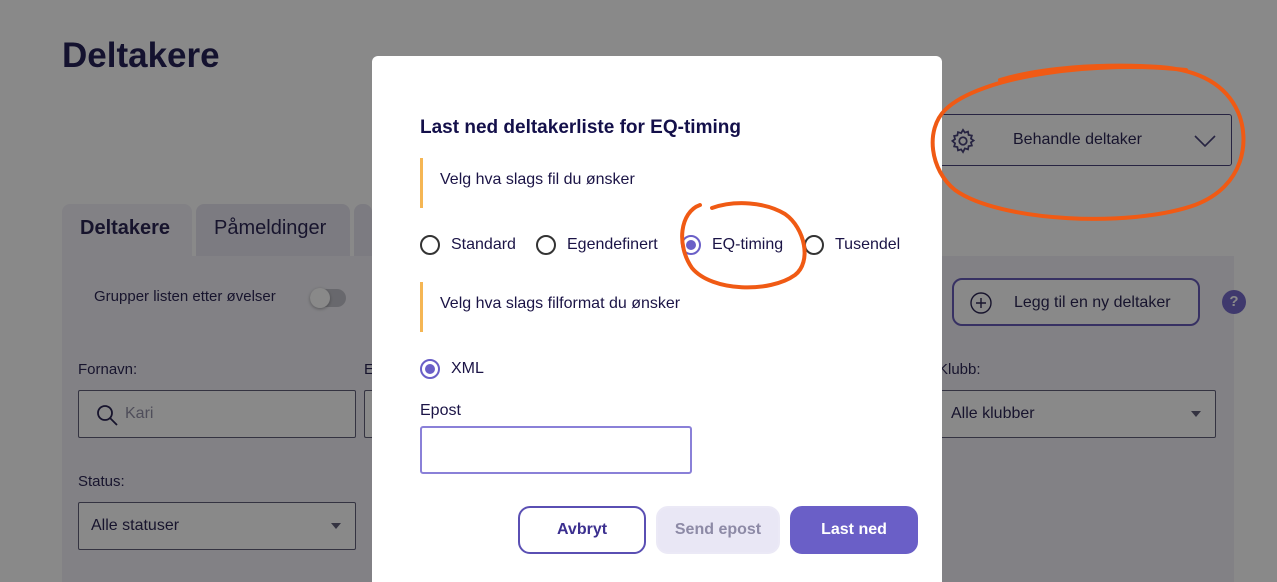 This screenshot has width=1277, height=582. Describe the element at coordinates (620, 183) in the screenshot. I see `file-type-hint: Velg hva slags fil du ønsker` at that location.